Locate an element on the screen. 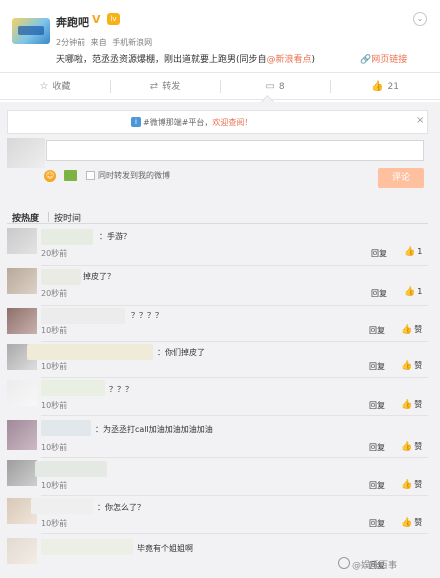  repost-button: ⇄ 转发 is located at coordinates (165, 86).